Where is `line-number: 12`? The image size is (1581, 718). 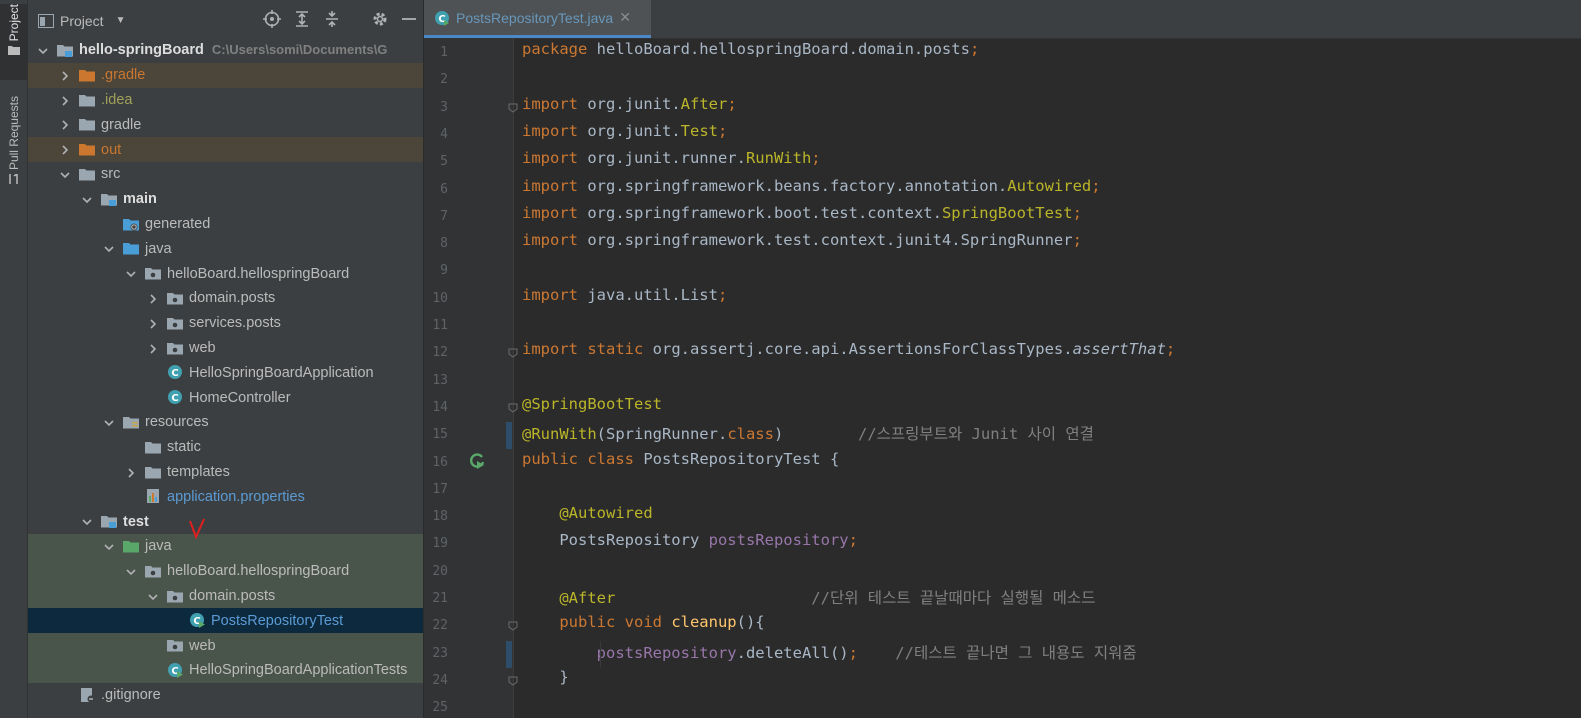 line-number: 12 is located at coordinates (440, 353).